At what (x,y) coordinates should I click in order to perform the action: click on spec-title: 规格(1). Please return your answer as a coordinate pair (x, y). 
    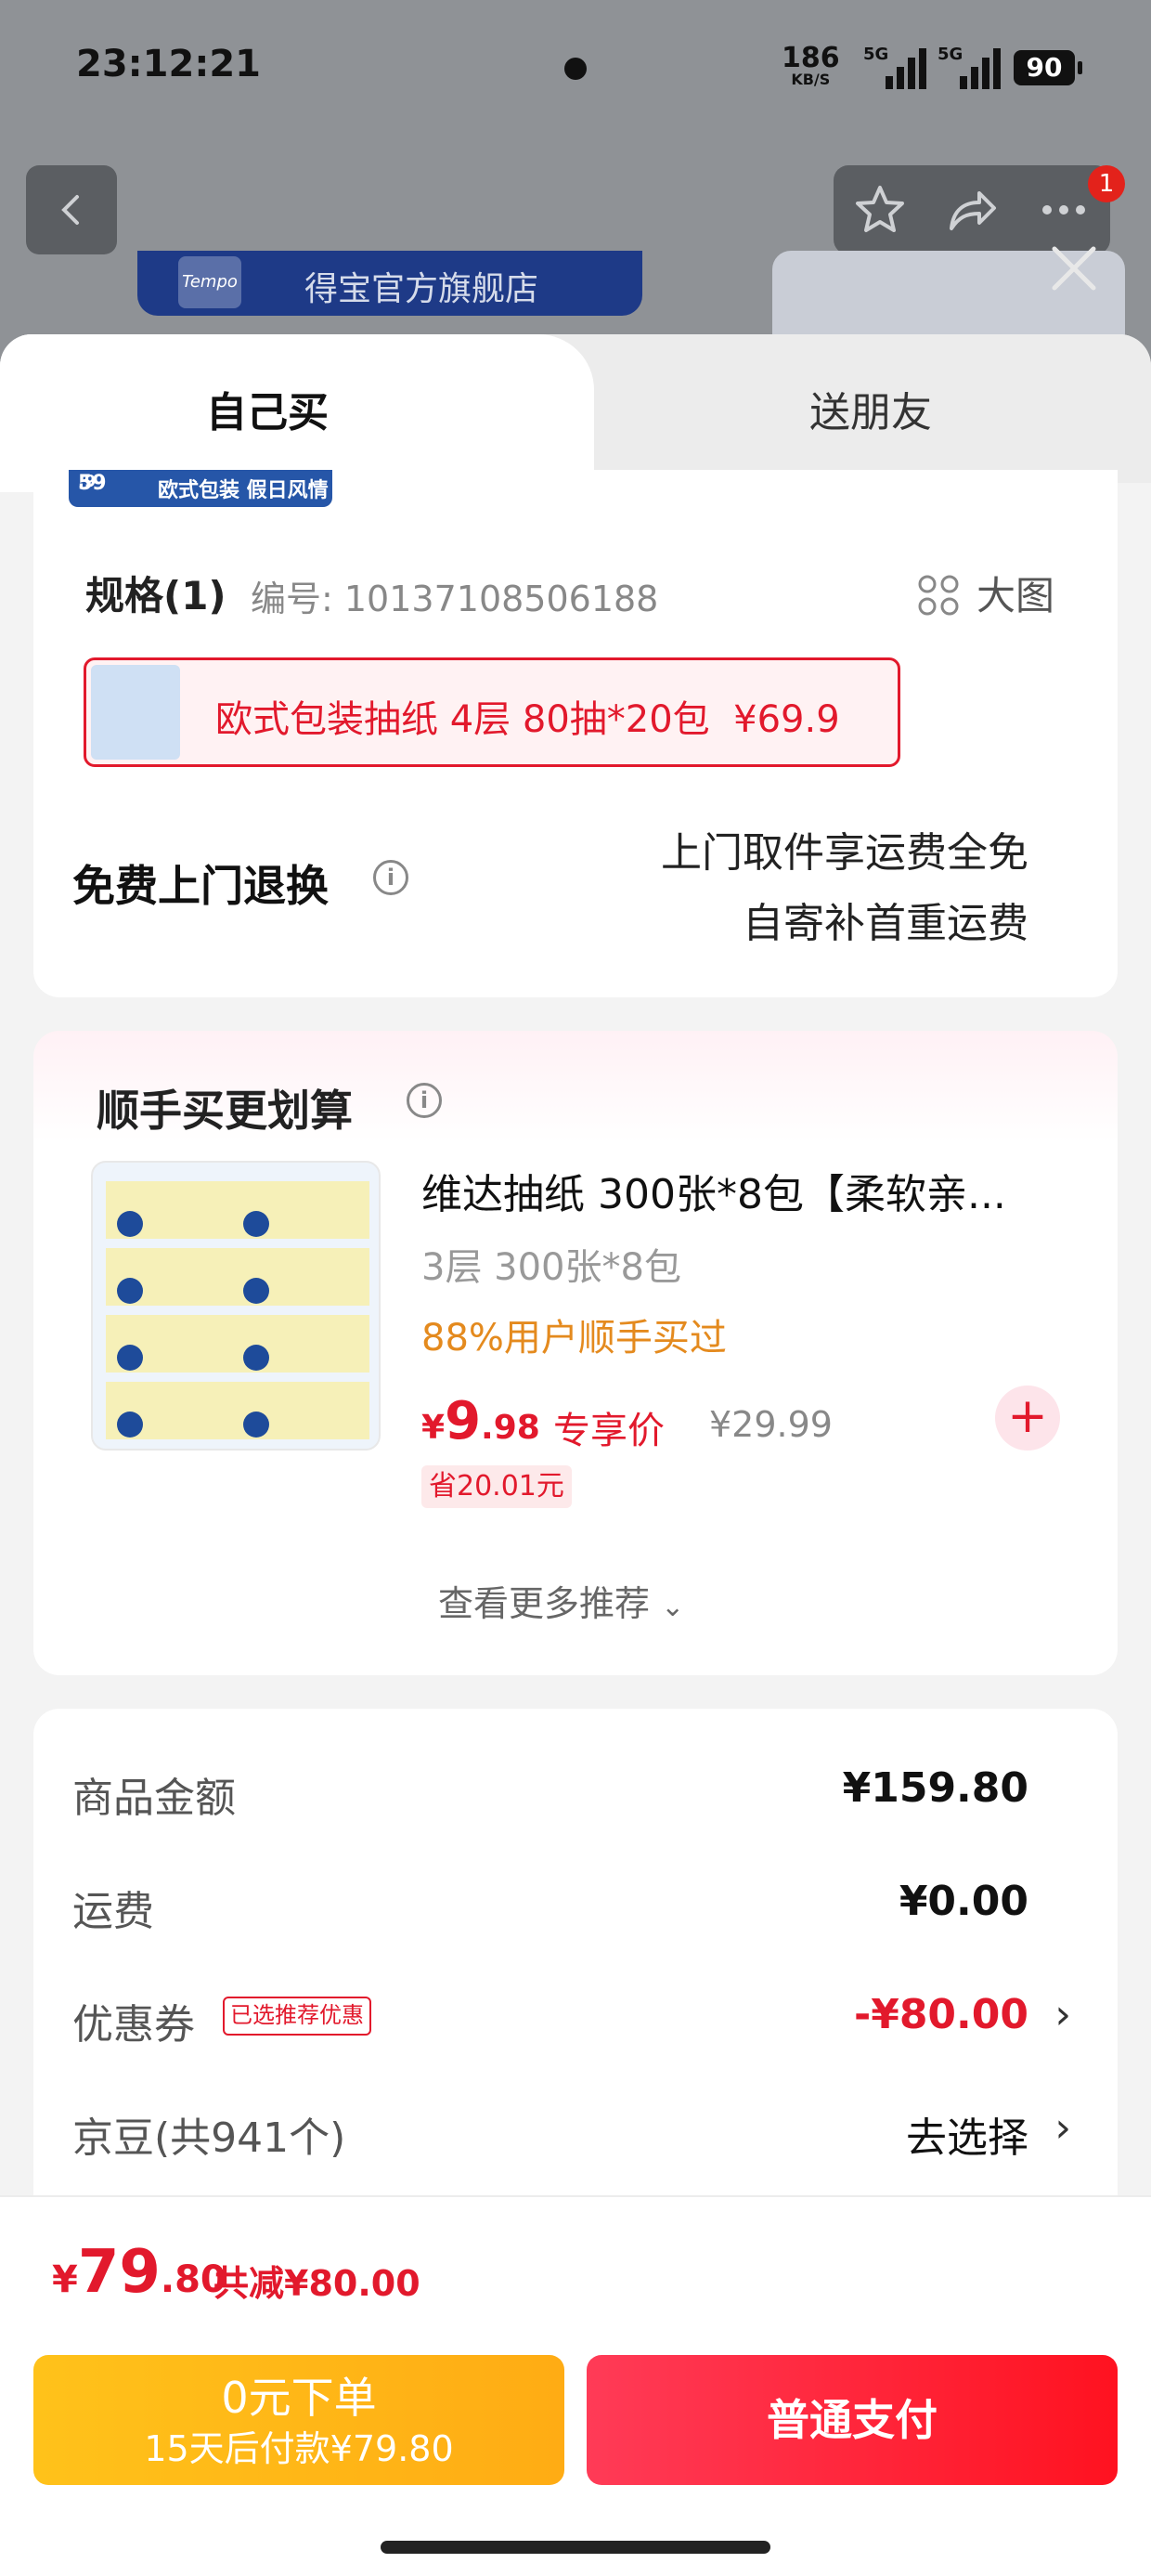
    Looking at the image, I should click on (155, 595).